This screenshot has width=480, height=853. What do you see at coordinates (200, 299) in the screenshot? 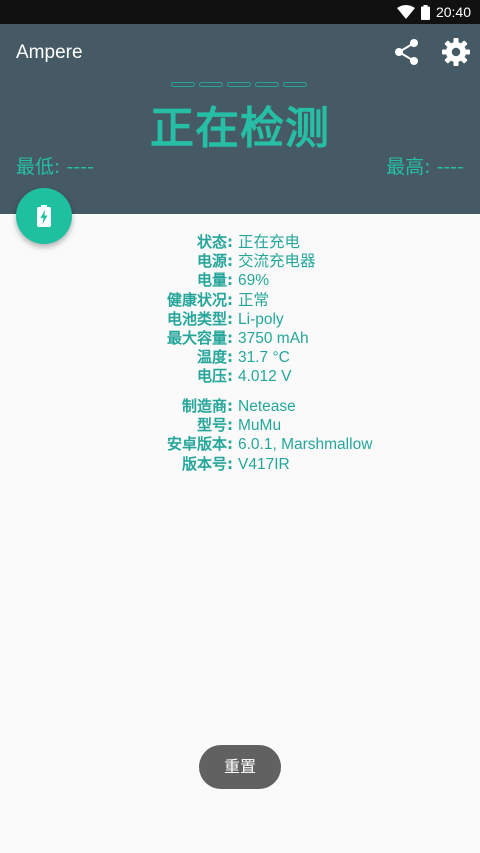
I see `info-label: 健康状况:` at bounding box center [200, 299].